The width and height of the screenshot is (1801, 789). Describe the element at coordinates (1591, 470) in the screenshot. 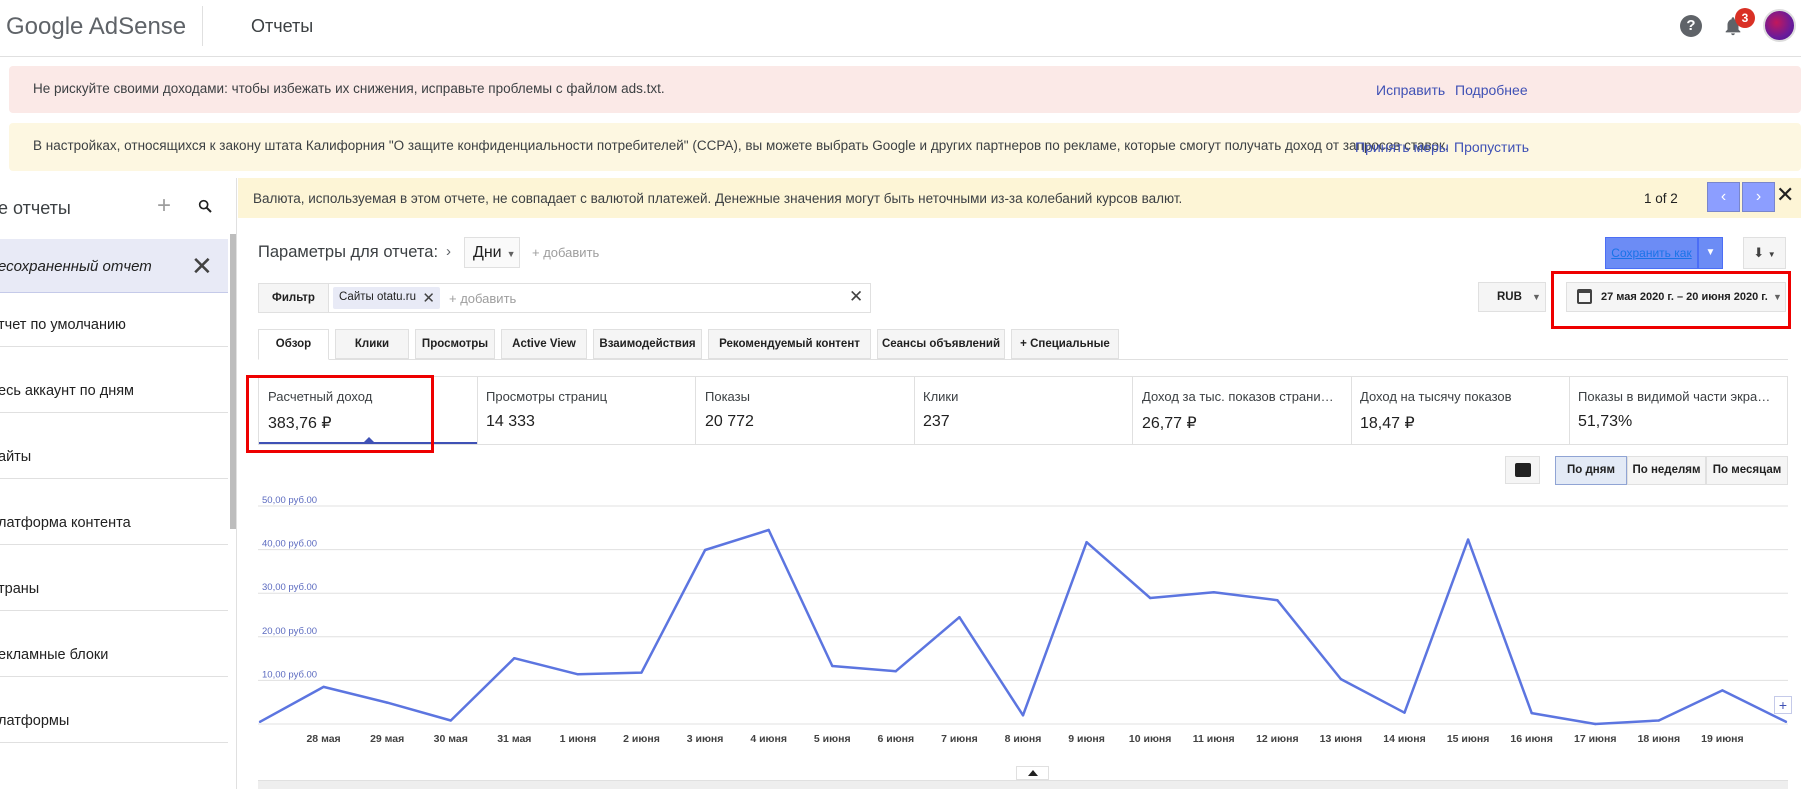

I see `granularity-daily: По дням` at that location.